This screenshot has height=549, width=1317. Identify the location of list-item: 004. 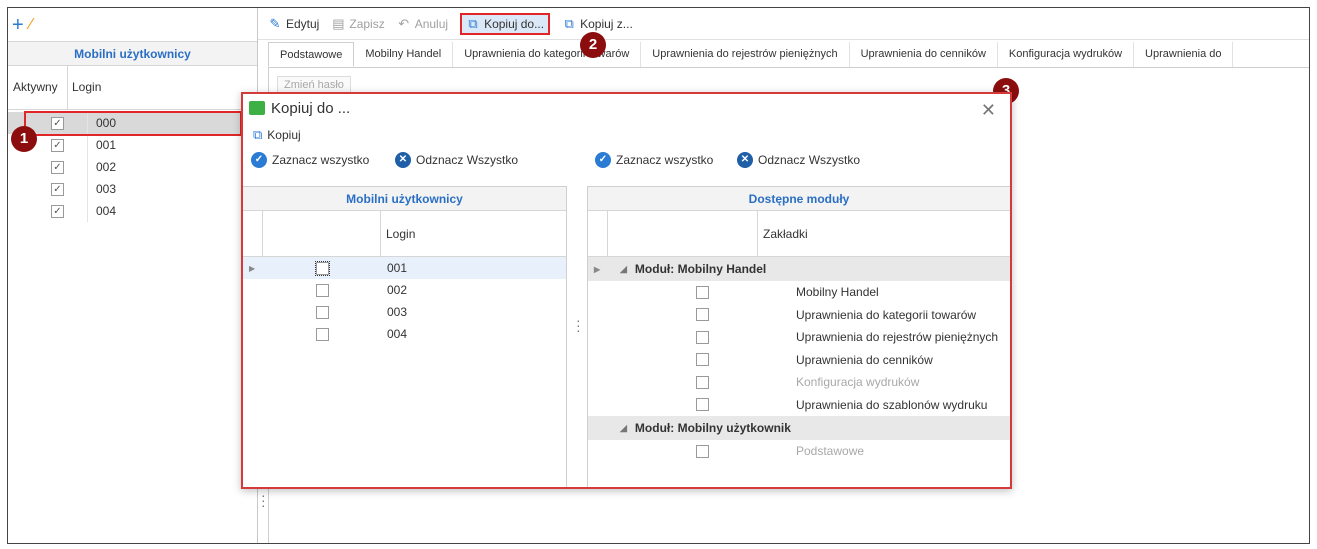
(404, 334).